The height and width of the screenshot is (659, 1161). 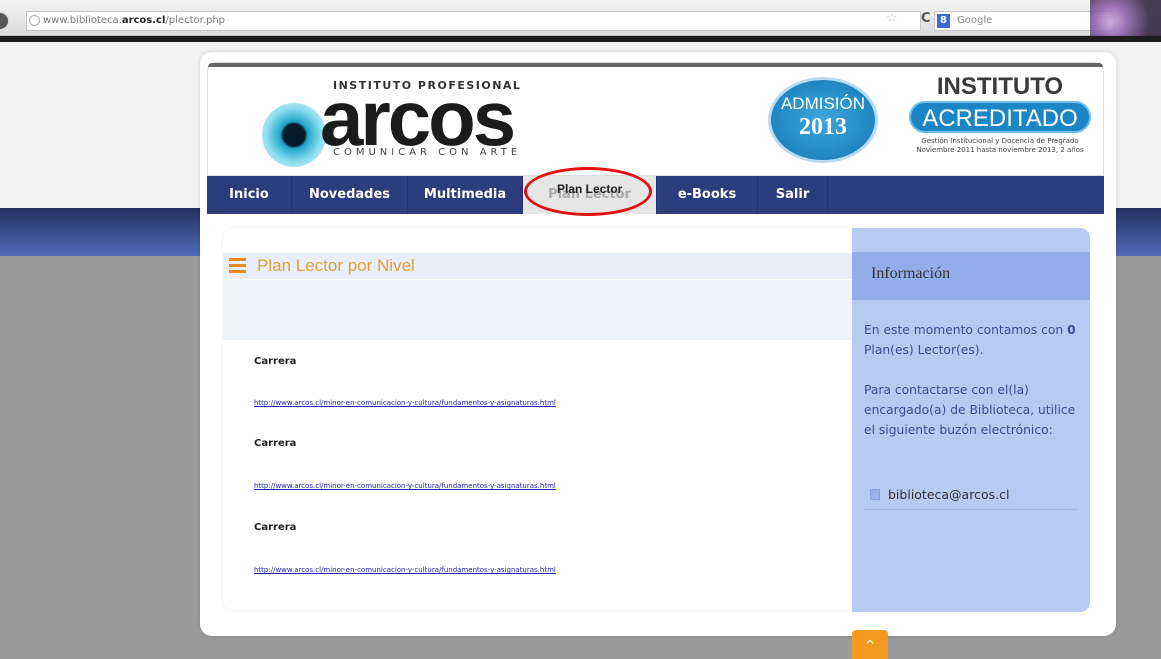 I want to click on scroll-to-top-button: ^, so click(x=870, y=644).